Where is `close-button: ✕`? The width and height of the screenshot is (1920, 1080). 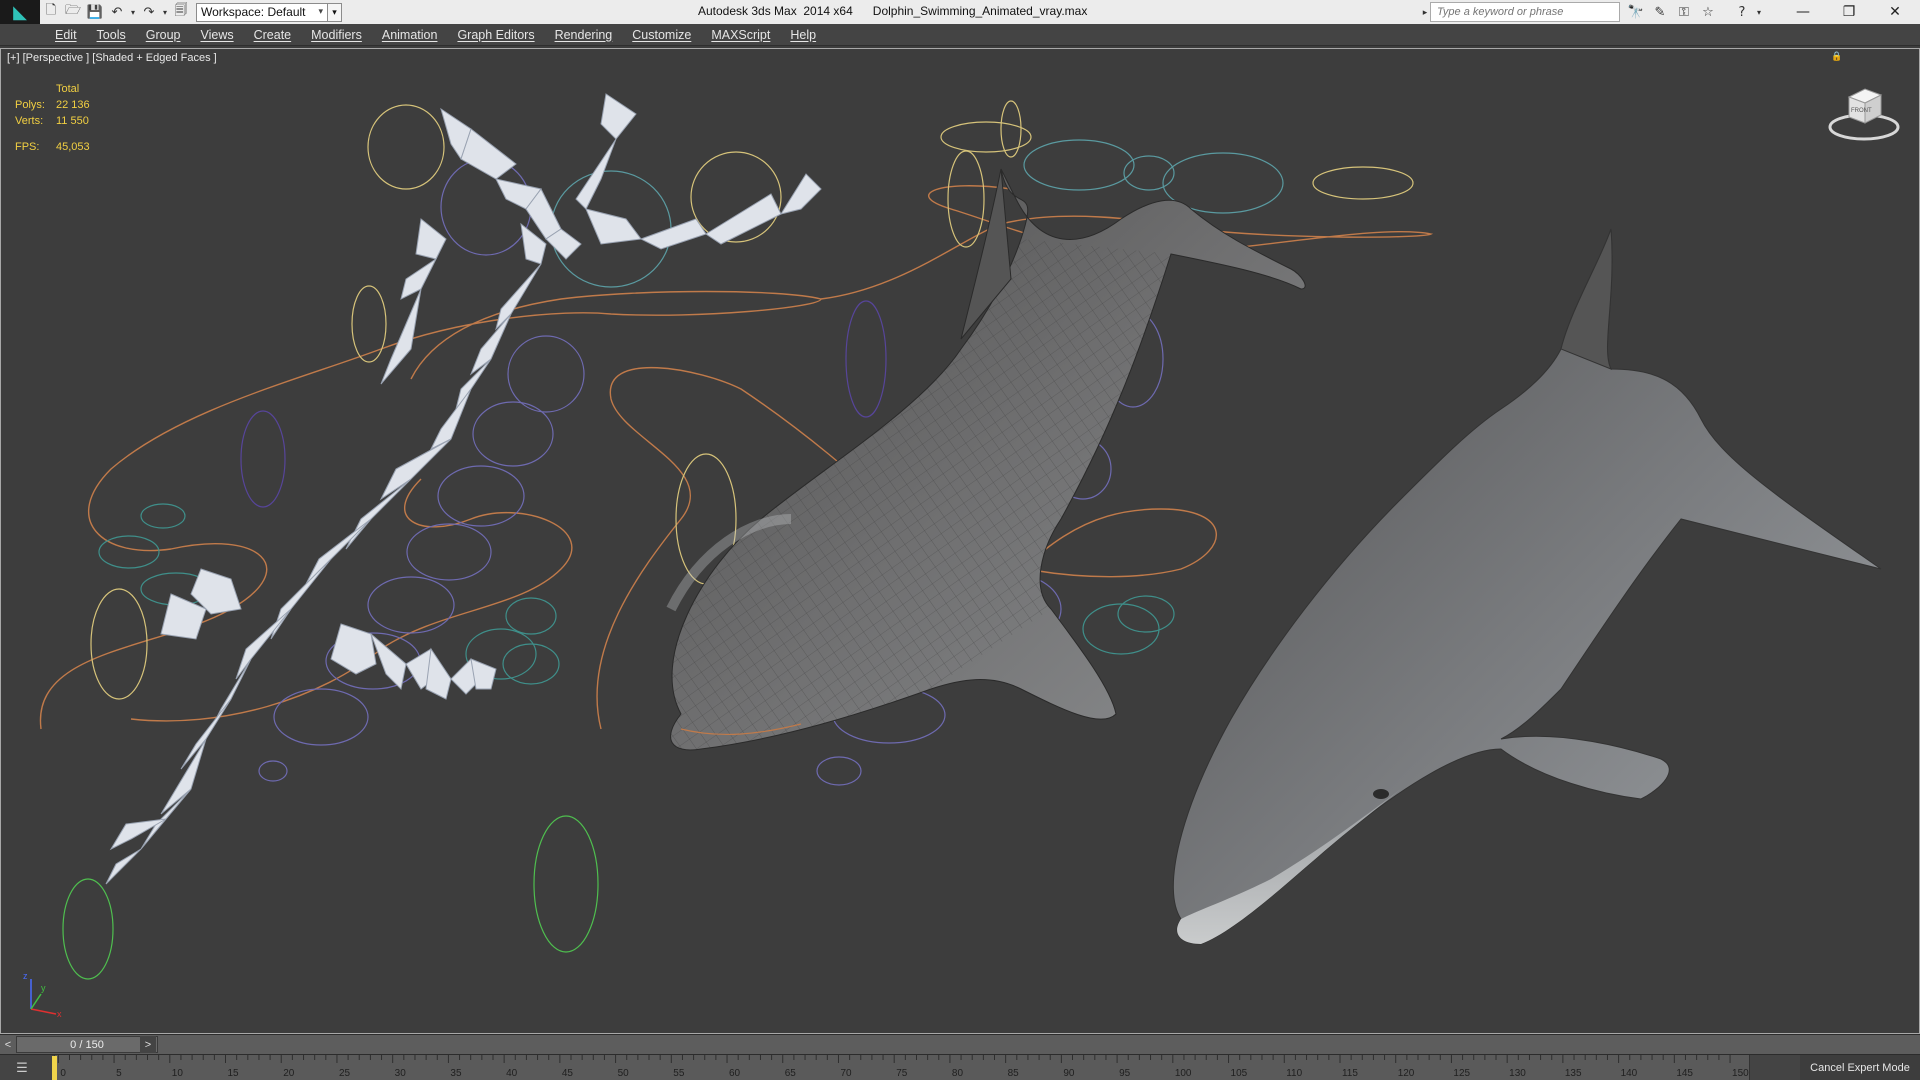
close-button: ✕ is located at coordinates (1895, 12).